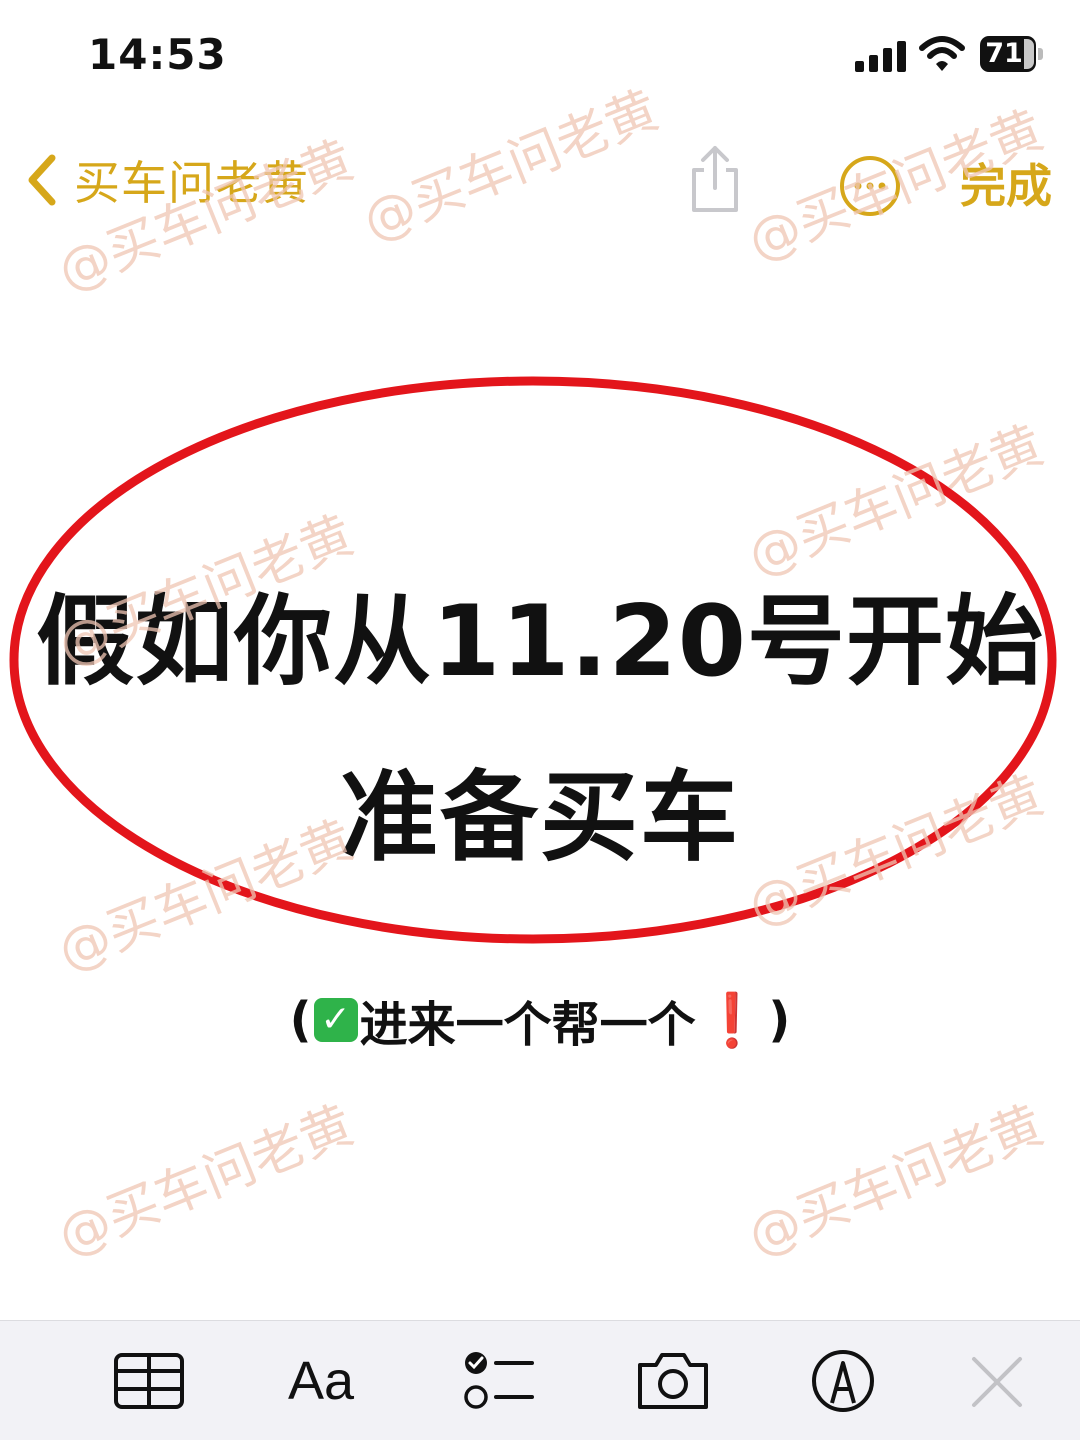 This screenshot has height=1440, width=1080. What do you see at coordinates (539, 818) in the screenshot?
I see `headline-line-2: 准备买车` at bounding box center [539, 818].